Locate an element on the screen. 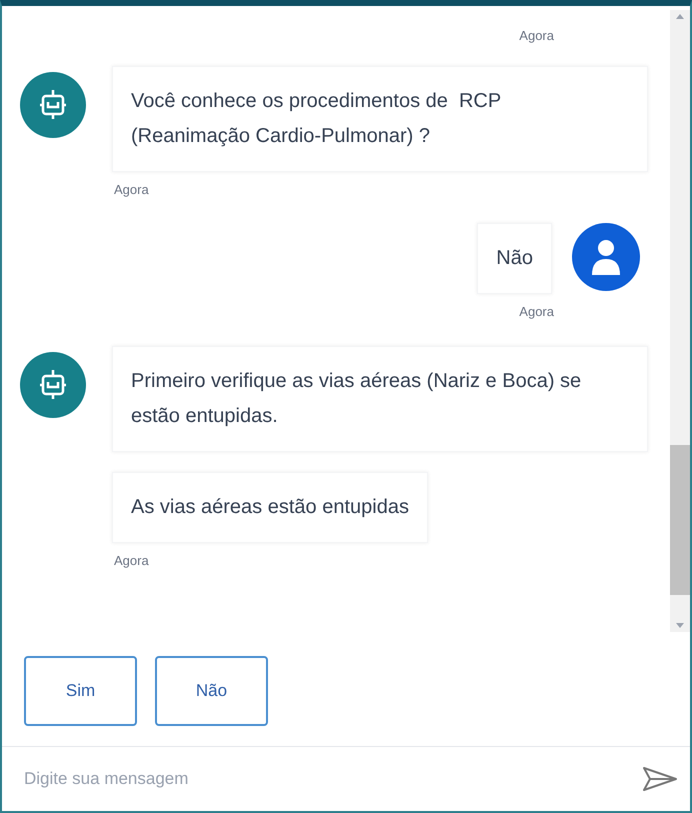  scrollbar is located at coordinates (680, 321).